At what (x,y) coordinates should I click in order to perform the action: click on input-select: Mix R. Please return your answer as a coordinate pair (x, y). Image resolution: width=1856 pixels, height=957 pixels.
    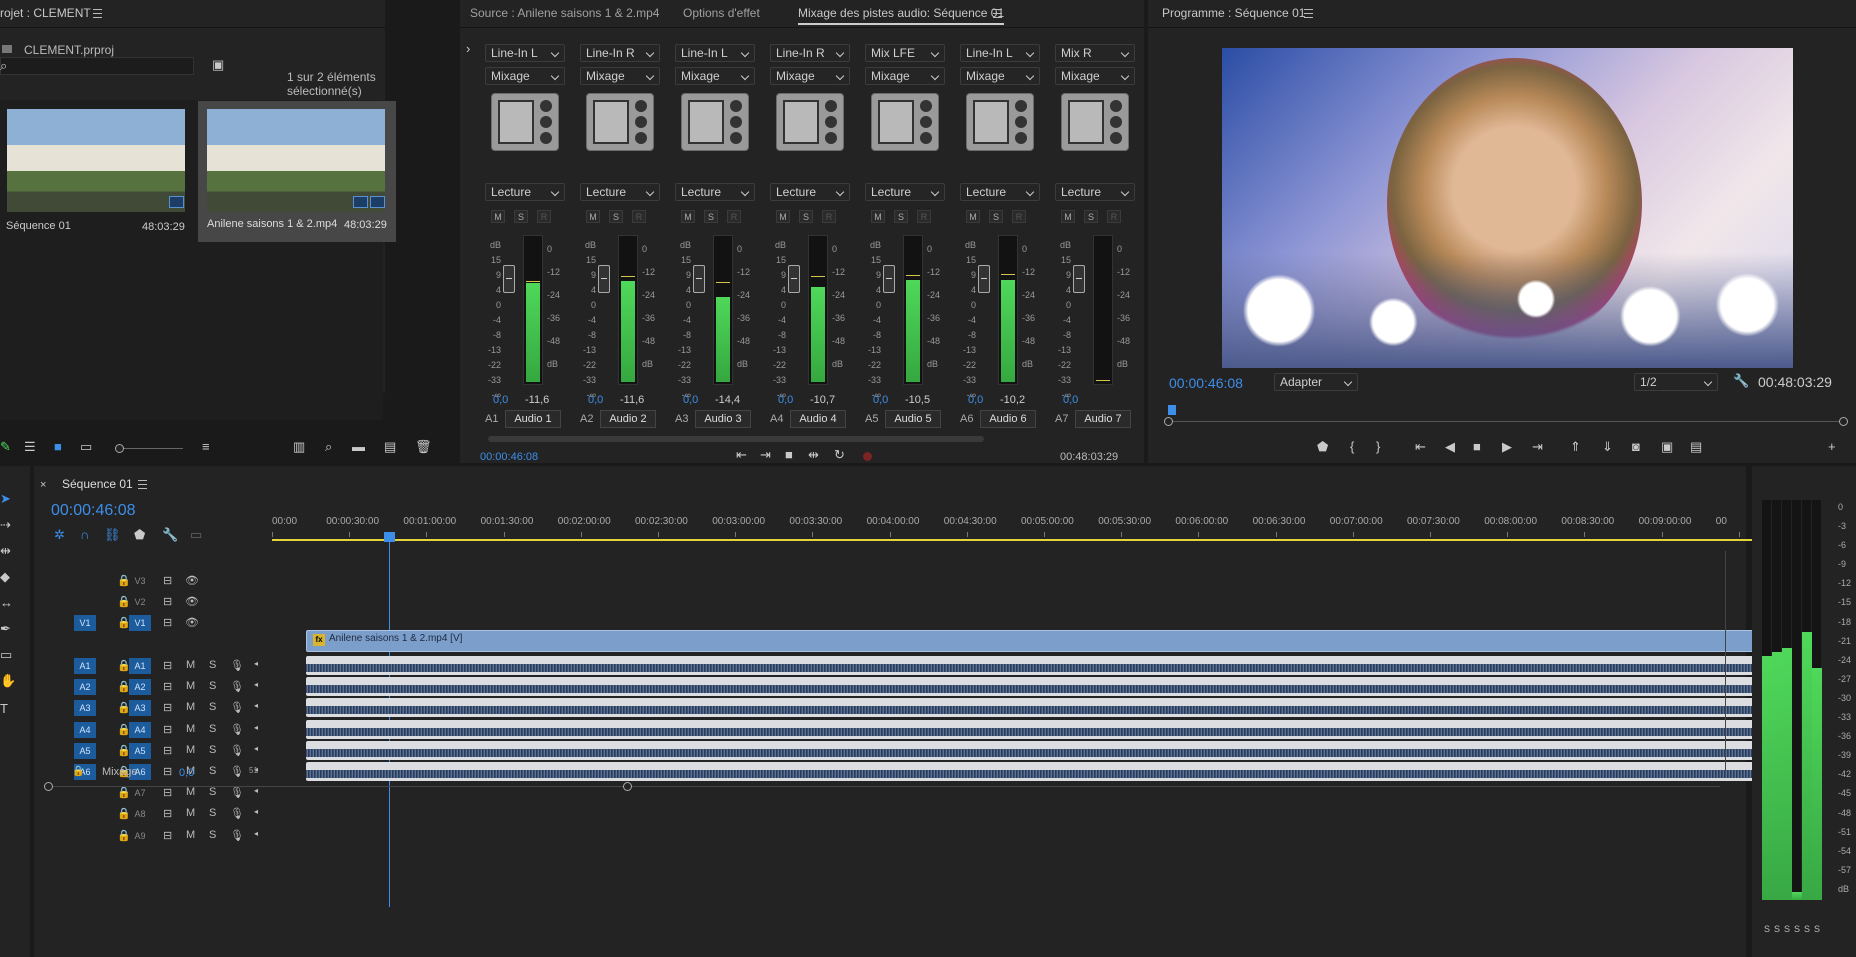
    Looking at the image, I should click on (1095, 53).